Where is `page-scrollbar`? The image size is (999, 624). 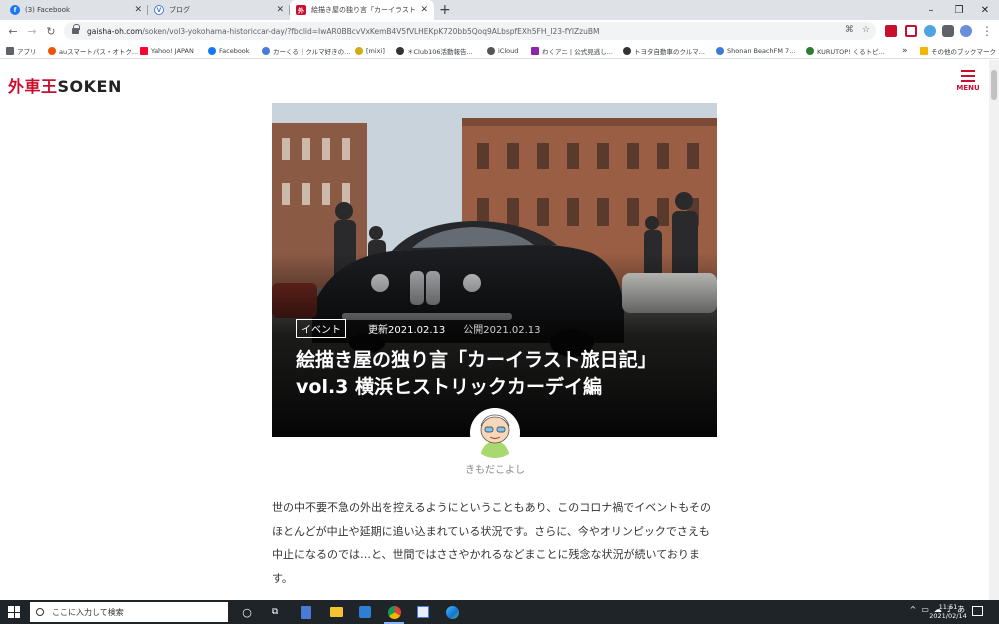 page-scrollbar is located at coordinates (994, 330).